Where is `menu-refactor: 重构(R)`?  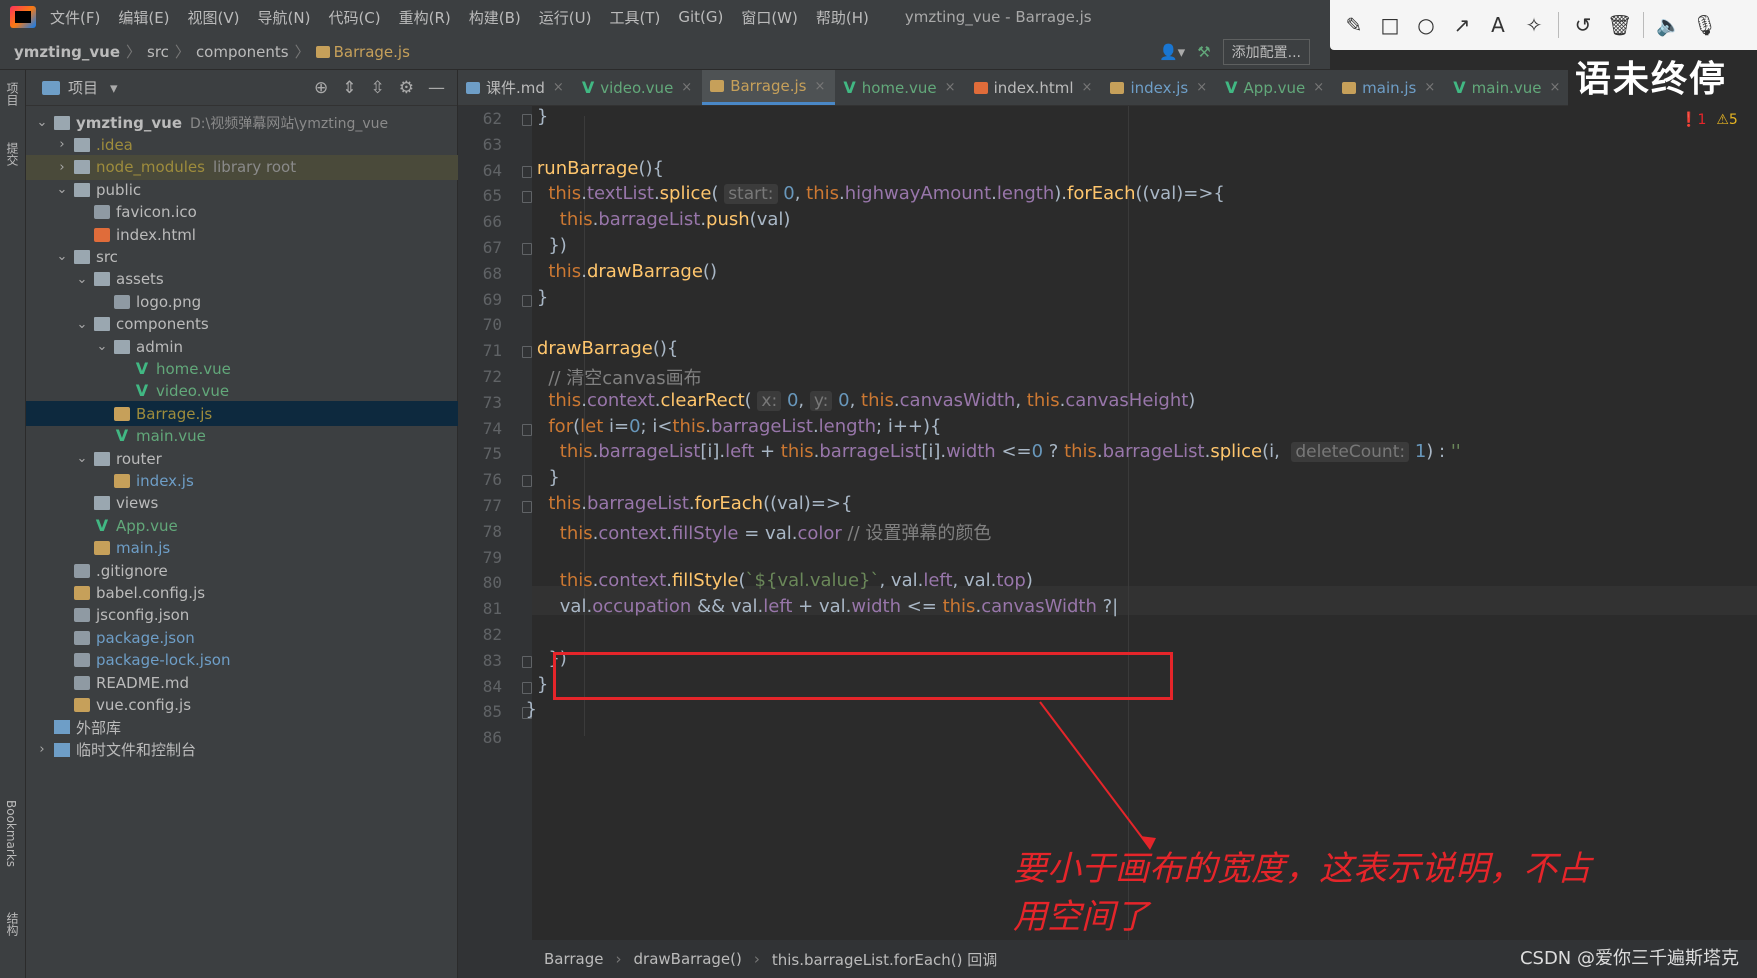 menu-refactor: 重构(R) is located at coordinates (425, 17).